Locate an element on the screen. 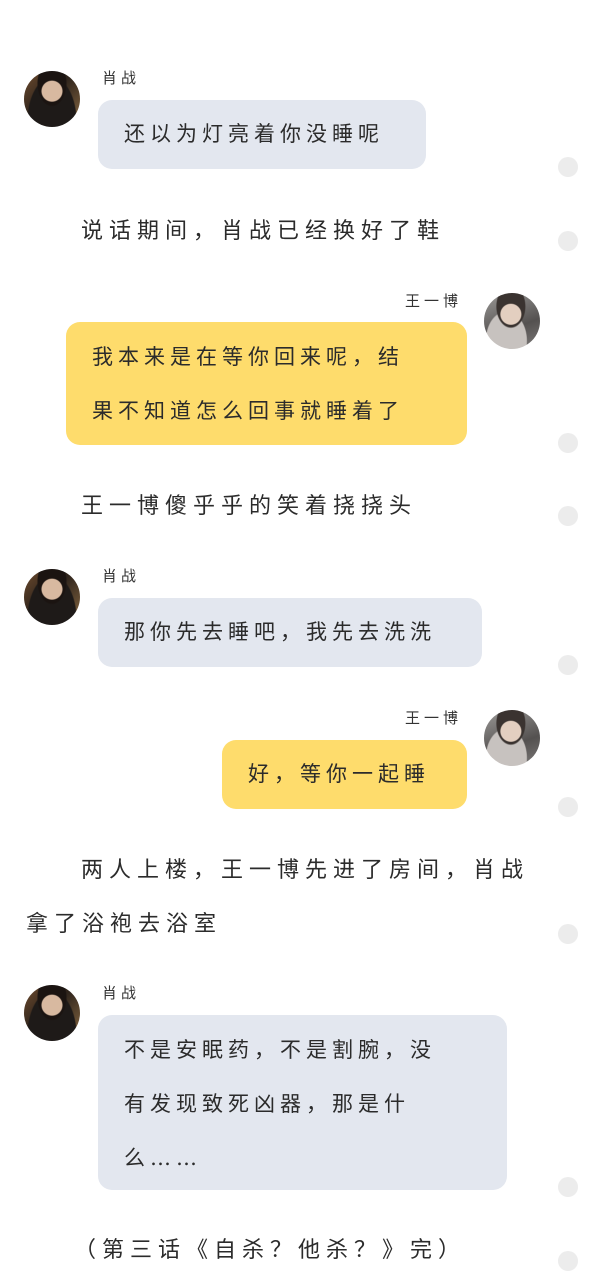 The width and height of the screenshot is (591, 1280). message-text: 还以为灯亮着你没睡呢 is located at coordinates (254, 134).